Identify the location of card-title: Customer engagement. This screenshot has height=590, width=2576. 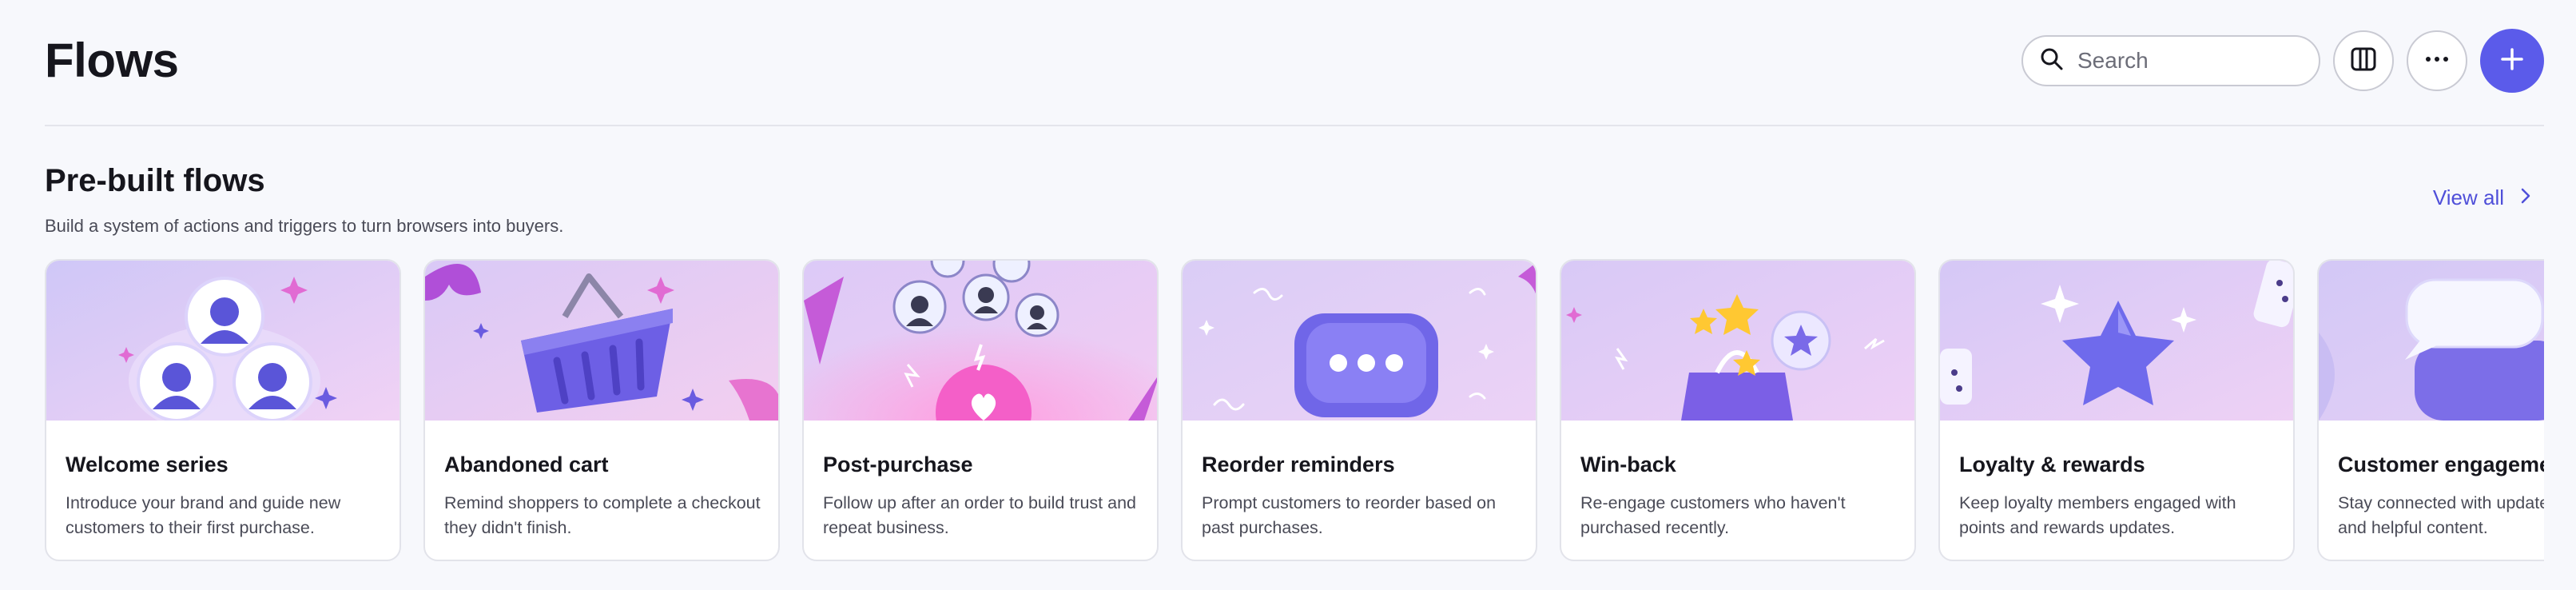
(2441, 464).